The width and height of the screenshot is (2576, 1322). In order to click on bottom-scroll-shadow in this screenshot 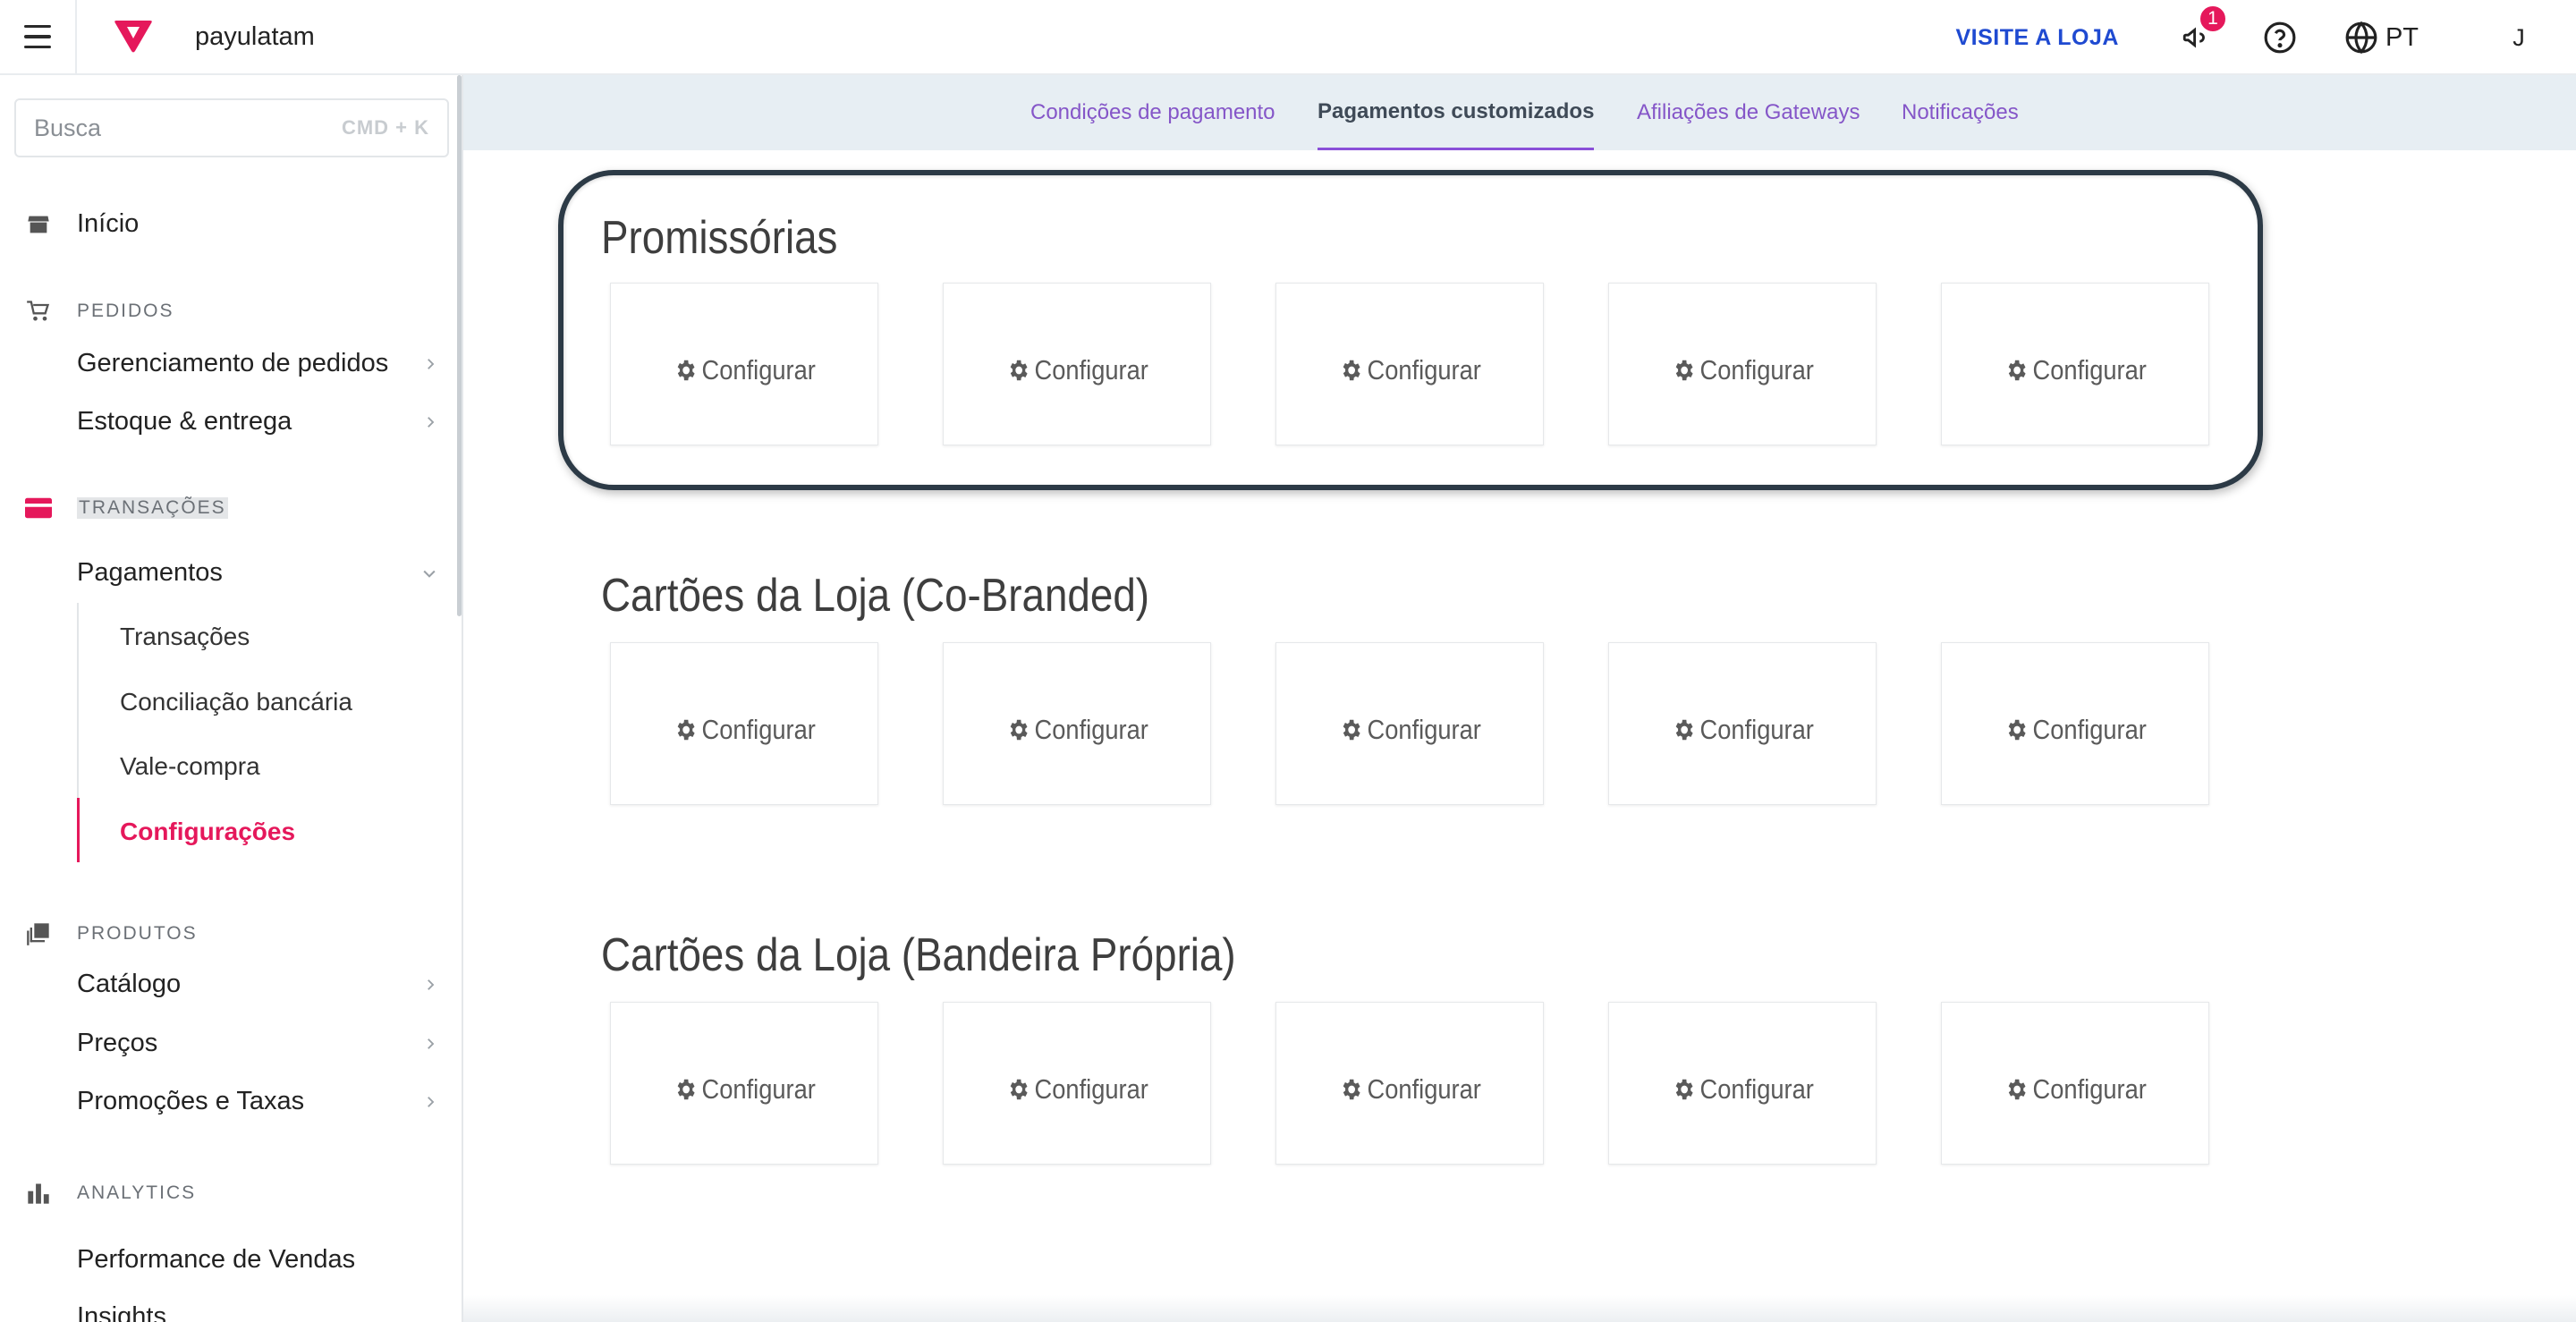, I will do `click(1519, 1309)`.